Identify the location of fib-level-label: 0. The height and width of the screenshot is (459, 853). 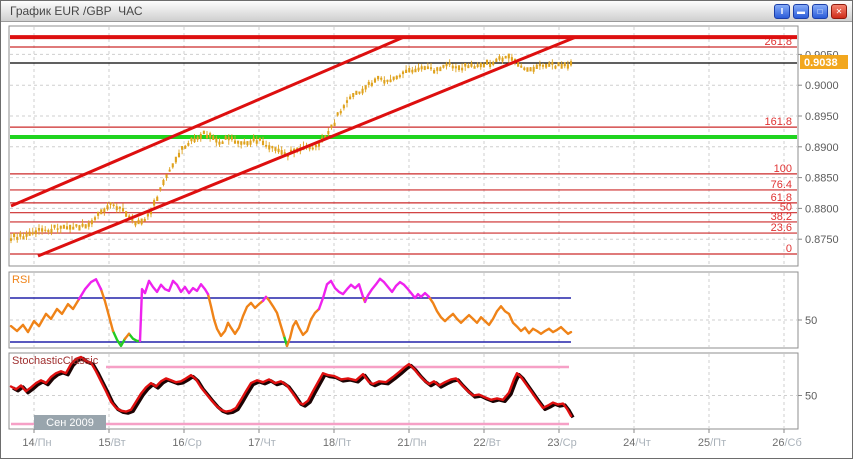
(789, 249).